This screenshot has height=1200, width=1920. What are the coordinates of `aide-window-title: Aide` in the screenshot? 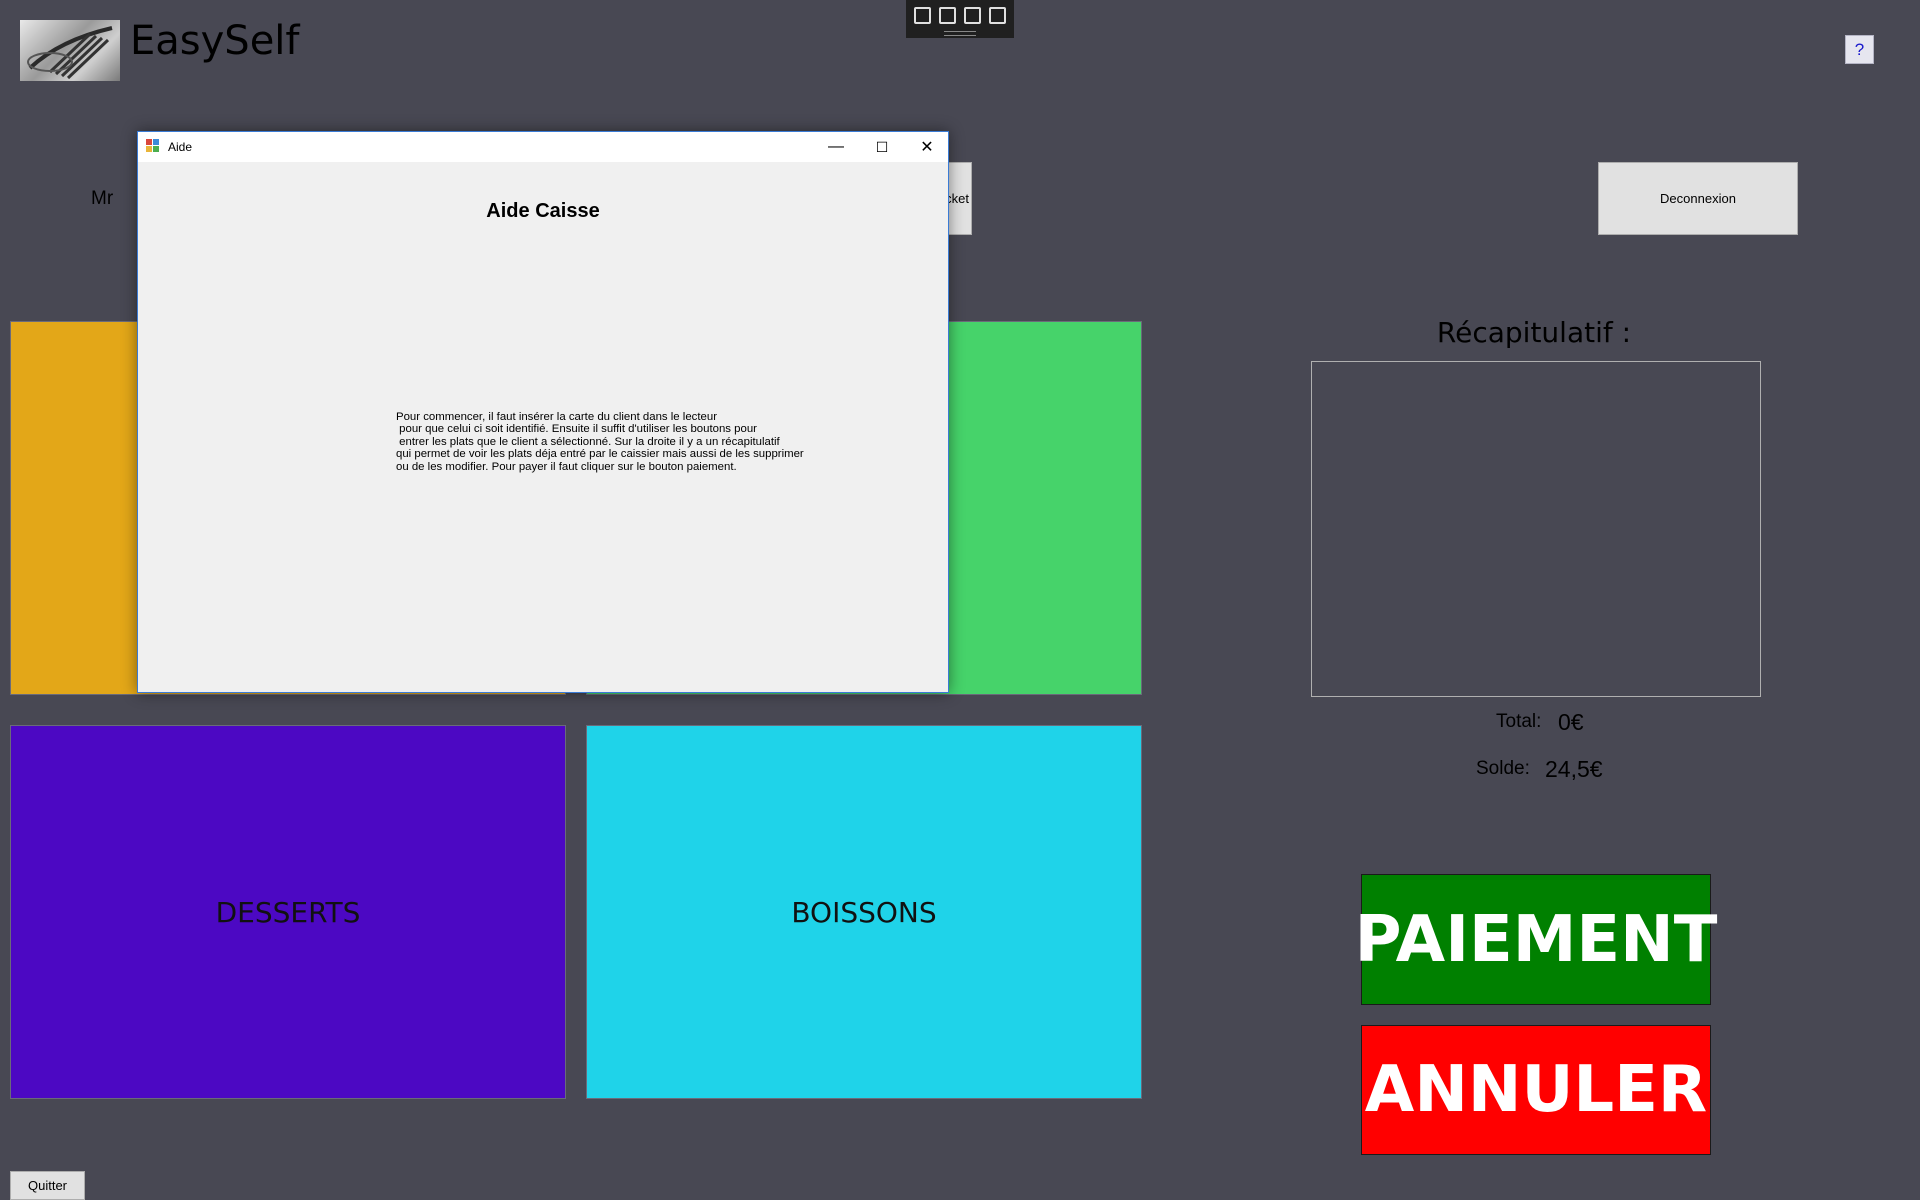 It's located at (180, 147).